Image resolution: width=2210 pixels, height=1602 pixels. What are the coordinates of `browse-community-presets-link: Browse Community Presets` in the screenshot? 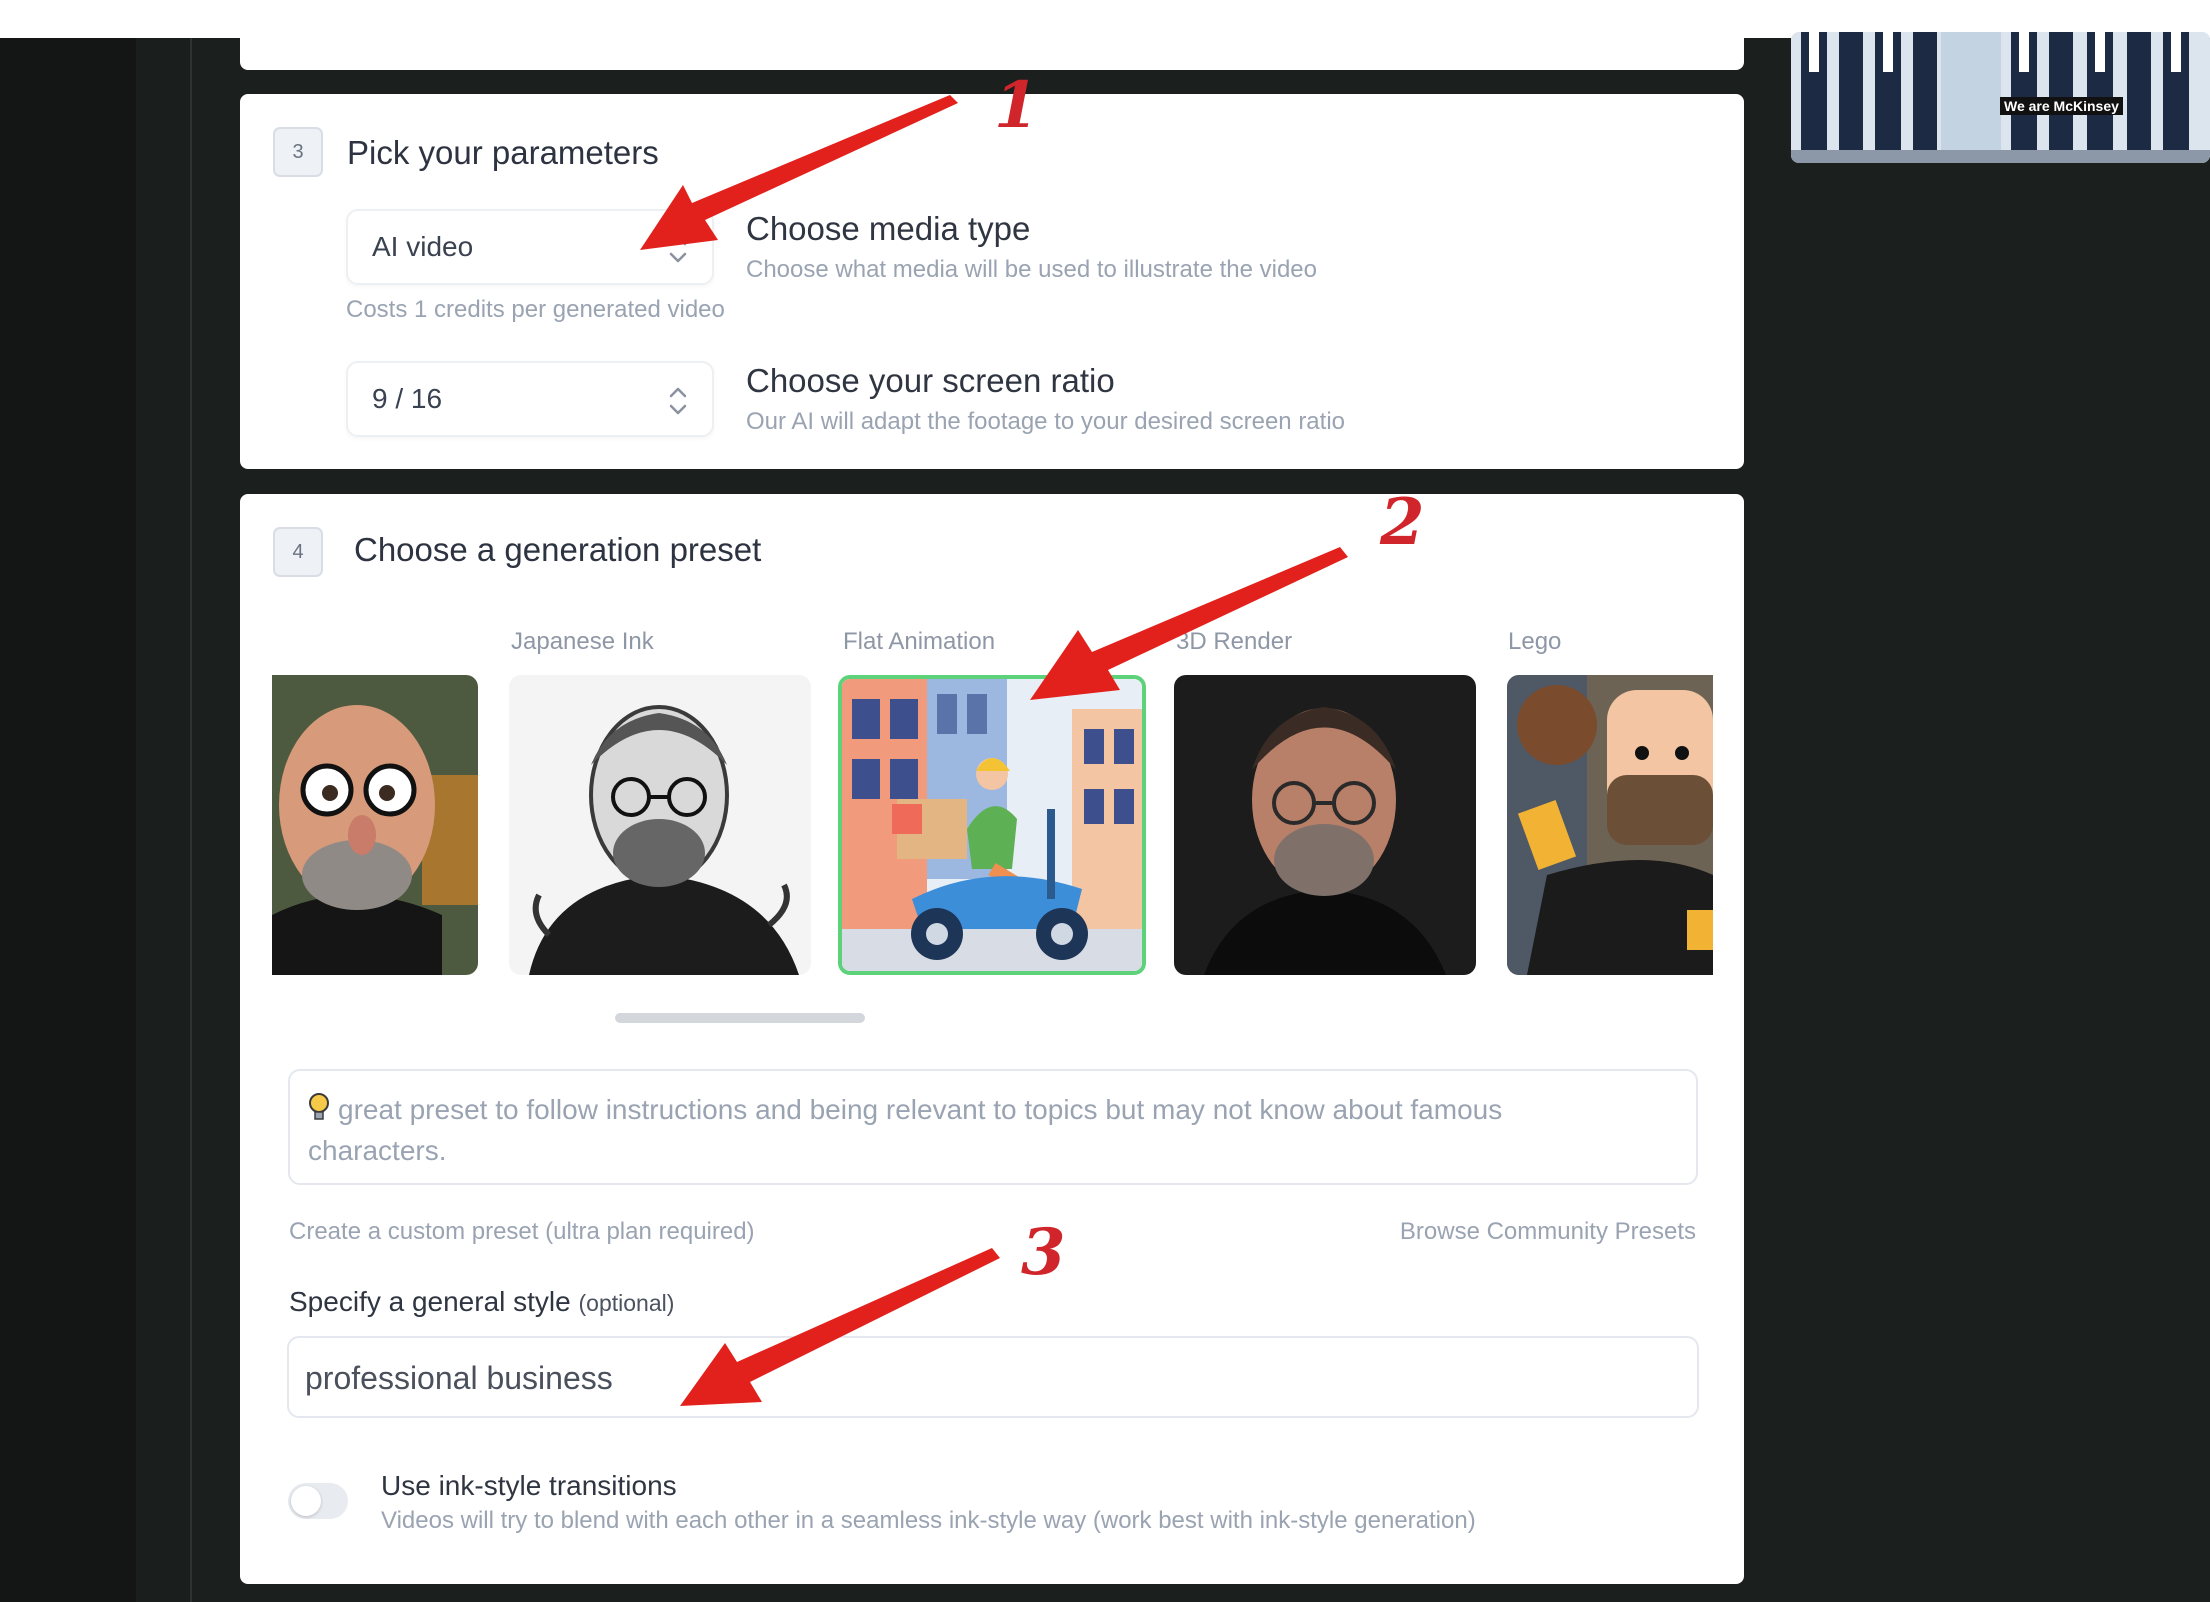 It's located at (1548, 1232).